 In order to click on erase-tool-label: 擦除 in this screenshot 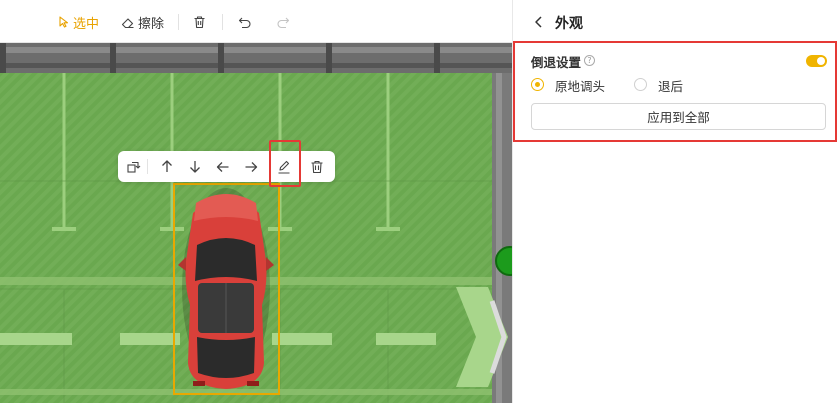, I will do `click(151, 24)`.